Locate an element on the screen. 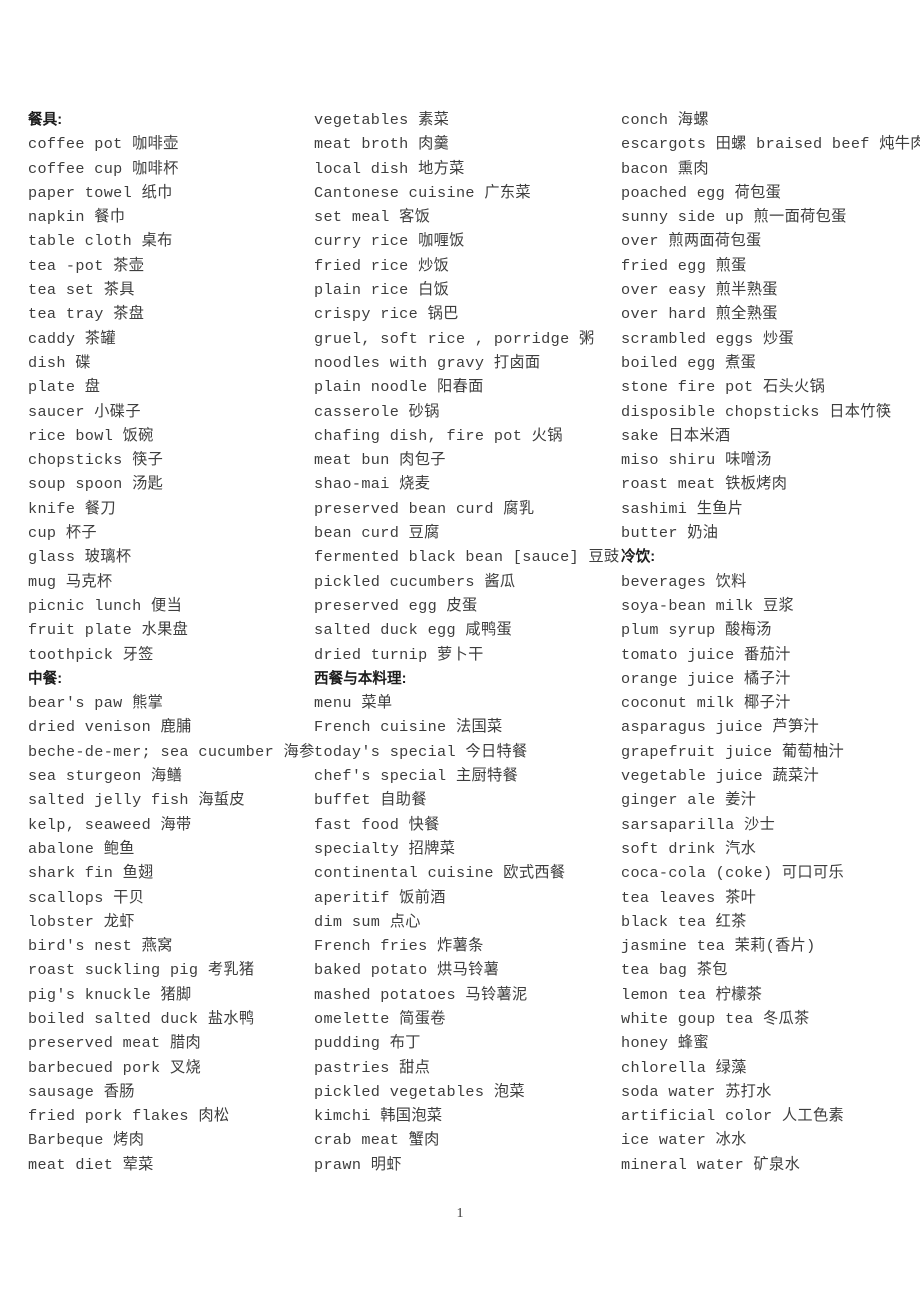 Image resolution: width=920 pixels, height=1302 pixels. vocabulary-entry: salted jelly fish 海蜇皮 is located at coordinates (136, 800).